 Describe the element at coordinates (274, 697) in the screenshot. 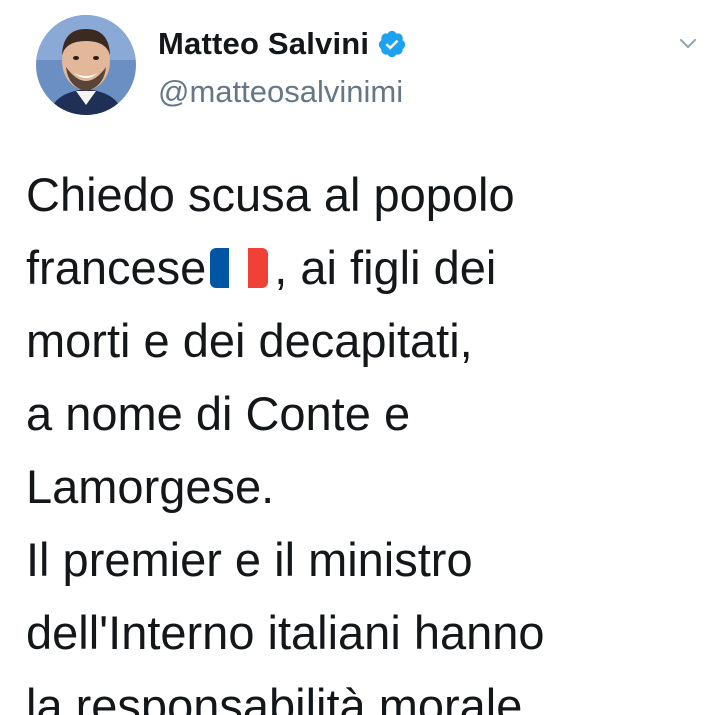

I see `tweet-line: la responsabilità morale` at that location.